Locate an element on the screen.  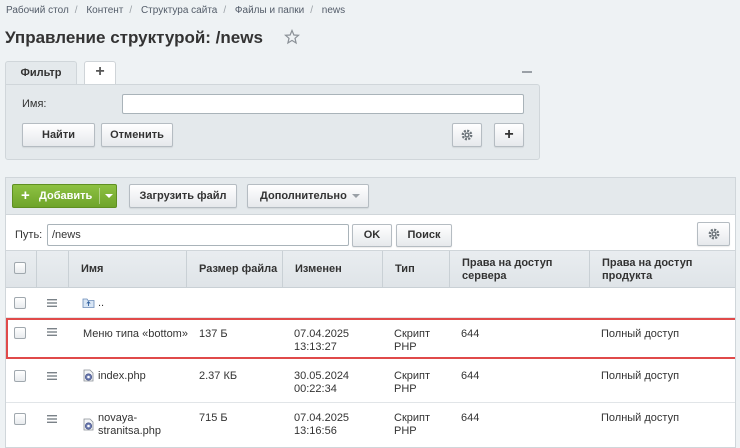
column-header-size: Размер файла is located at coordinates (235, 269).